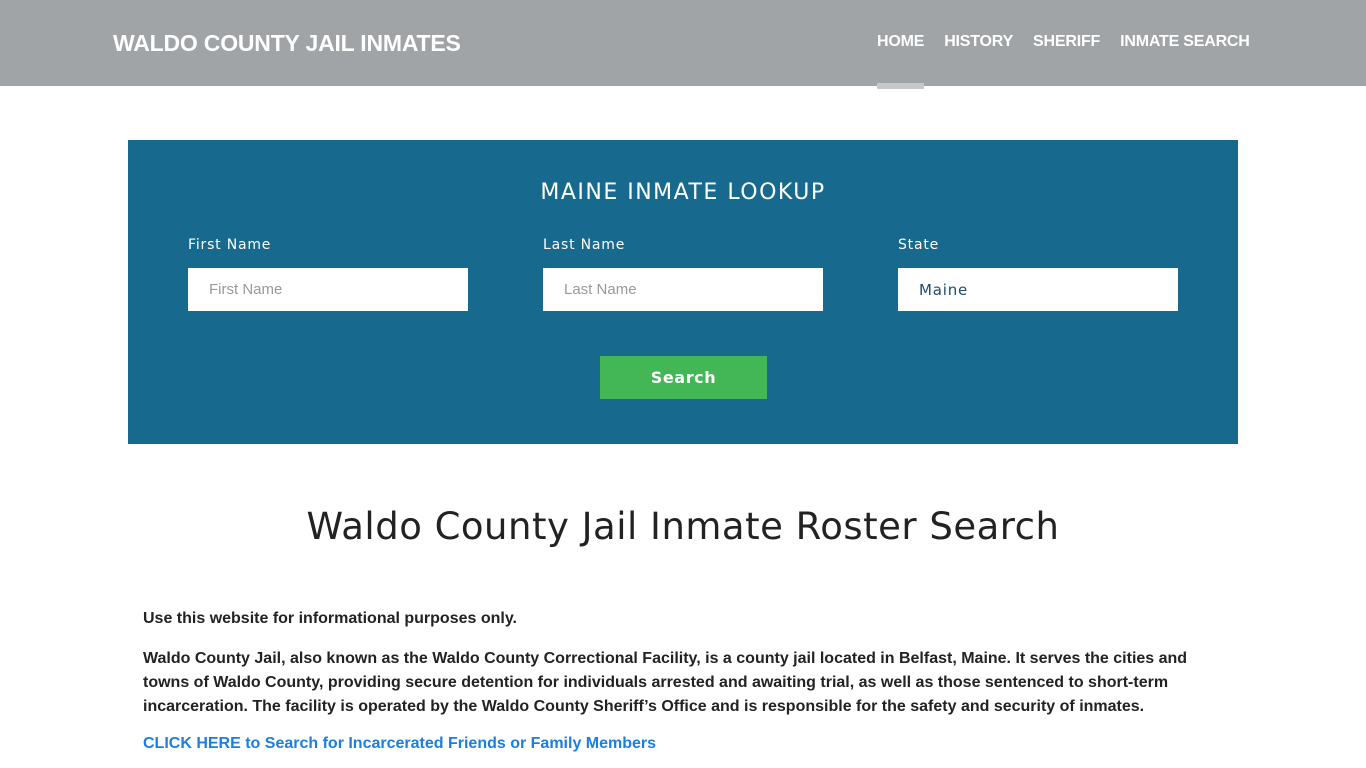  Describe the element at coordinates (683, 526) in the screenshot. I see `page-title: Waldo County Jail Inmate Roster Search` at that location.